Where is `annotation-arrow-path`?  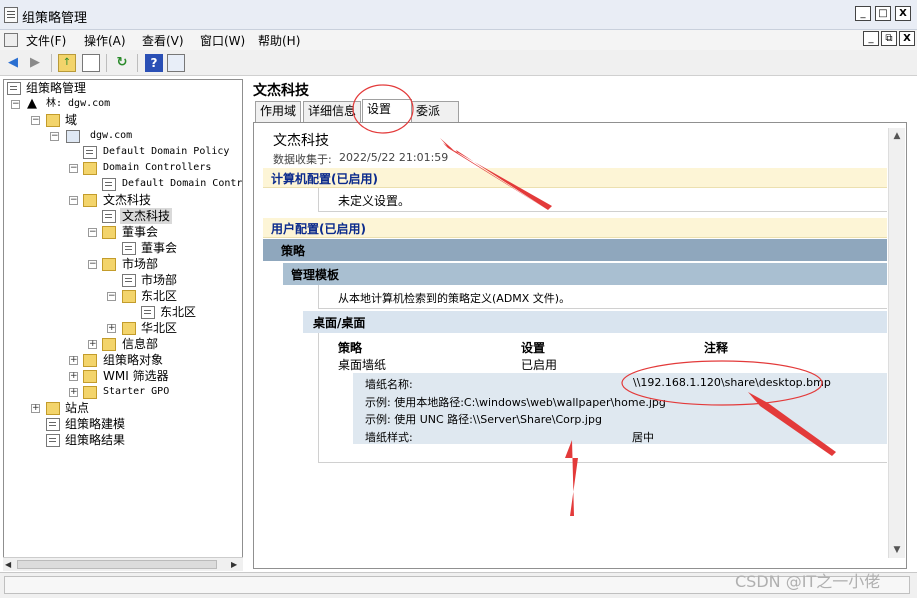
annotation-arrow-path is located at coordinates (792, 424).